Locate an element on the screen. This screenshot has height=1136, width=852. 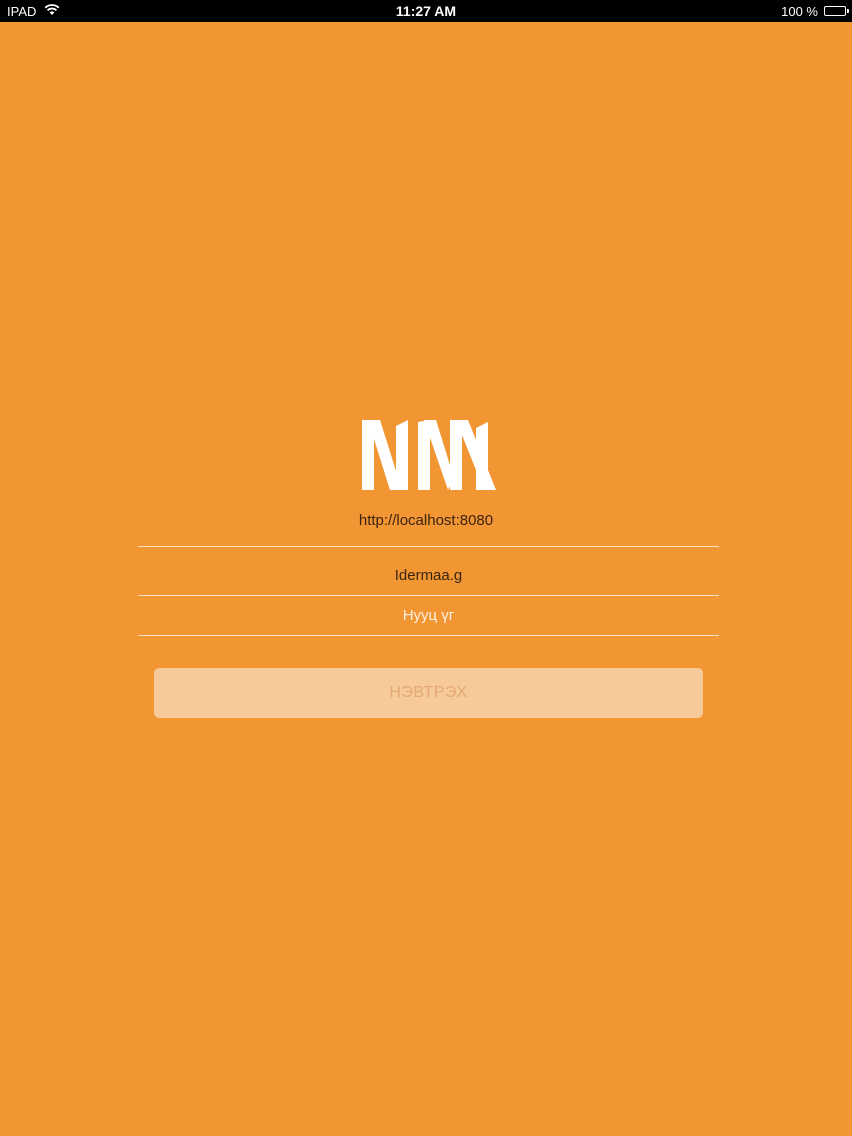
status-right: 100 % is located at coordinates (815, 11).